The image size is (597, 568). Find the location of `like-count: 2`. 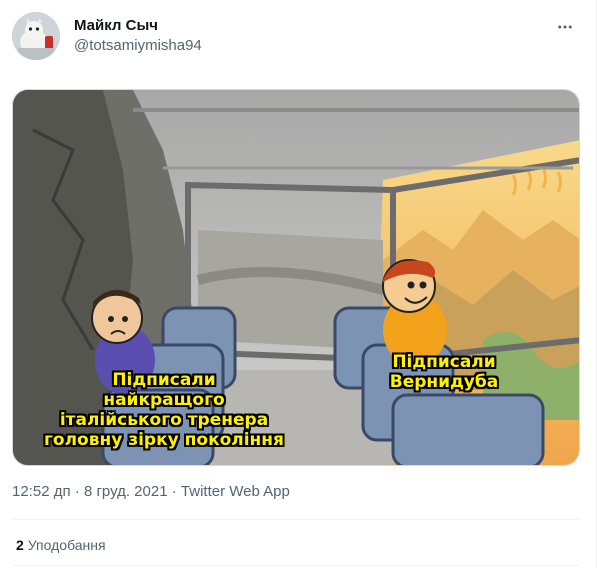

like-count: 2 is located at coordinates (20, 545).